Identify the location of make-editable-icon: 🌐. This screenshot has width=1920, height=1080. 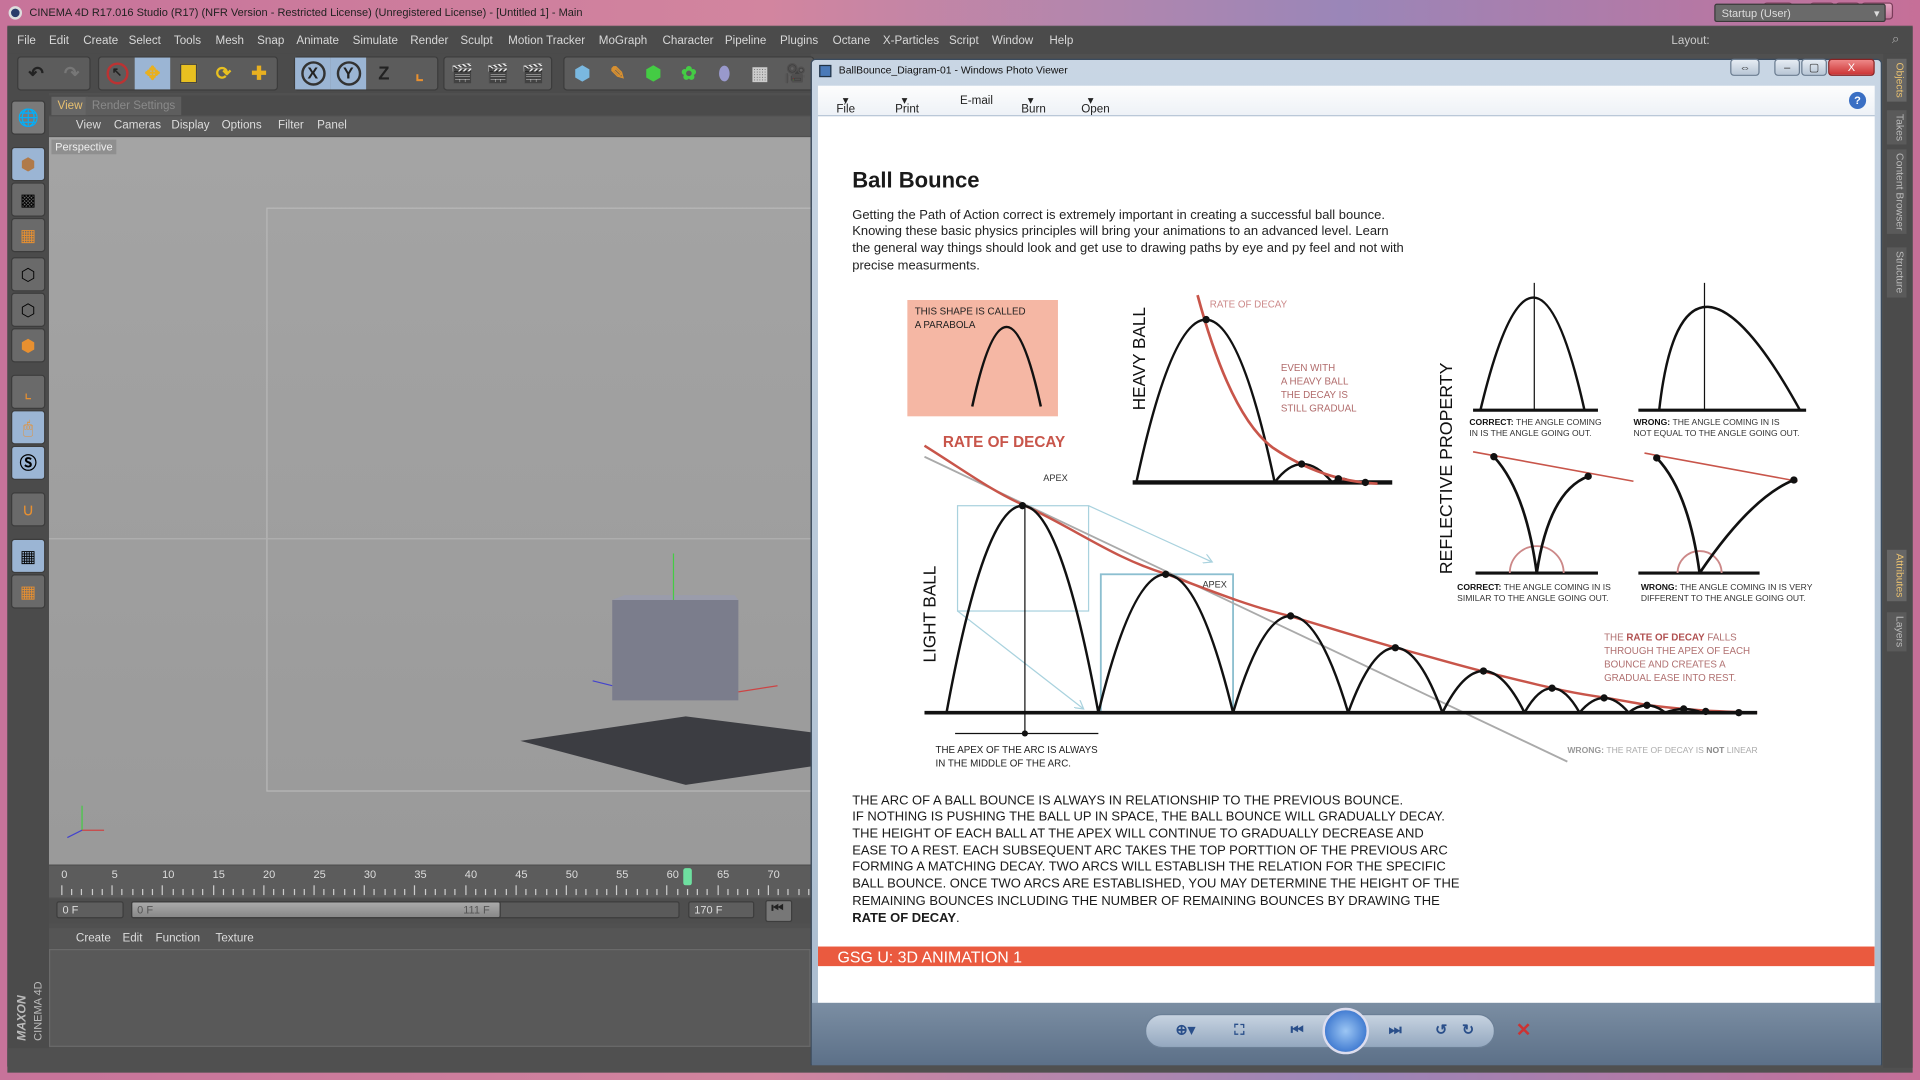
(28, 117).